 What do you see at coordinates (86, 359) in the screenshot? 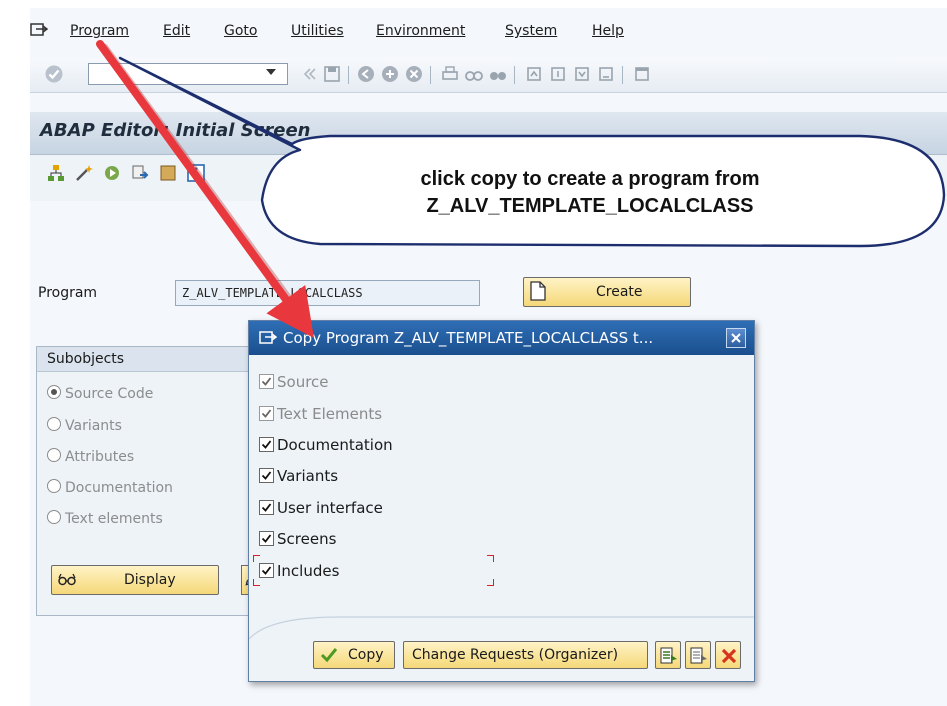
I see `subobjects-title: Subobjects` at bounding box center [86, 359].